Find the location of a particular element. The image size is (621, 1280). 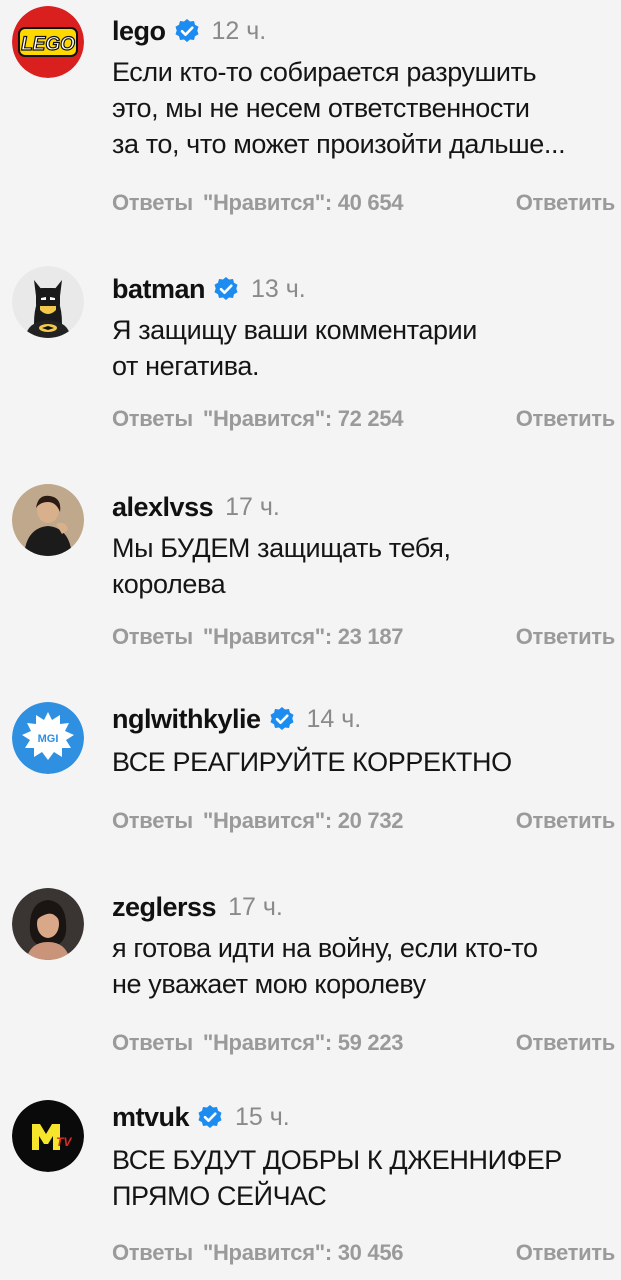

username: alexlvss is located at coordinates (163, 507).